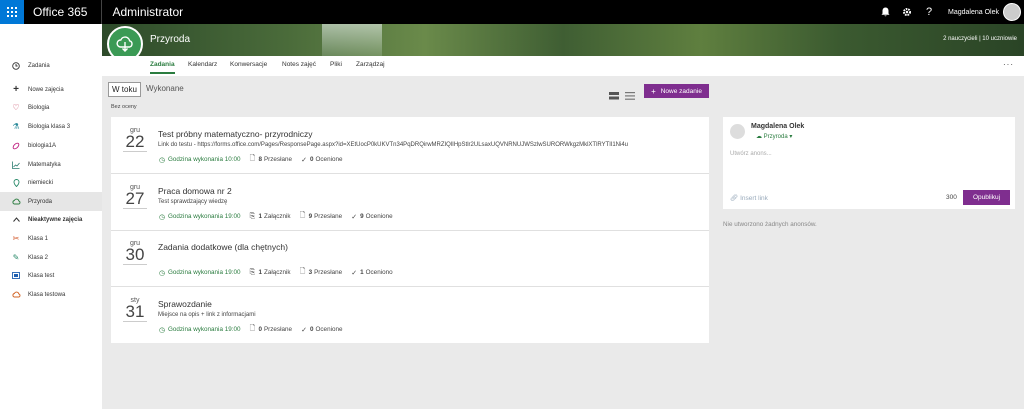  Describe the element at coordinates (774, 136) in the screenshot. I see `class-selector: ☁ Przyroda ▾` at that location.